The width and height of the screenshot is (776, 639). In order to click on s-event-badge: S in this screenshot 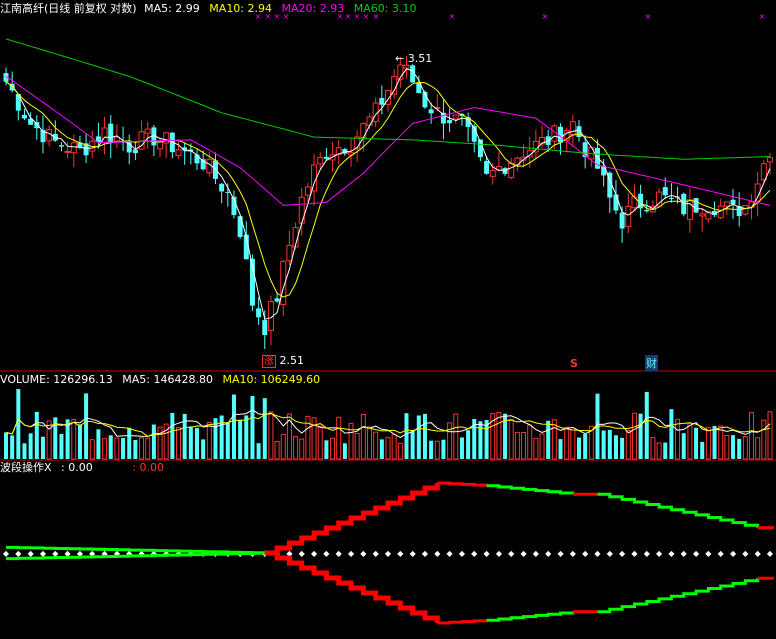, I will do `click(574, 363)`.